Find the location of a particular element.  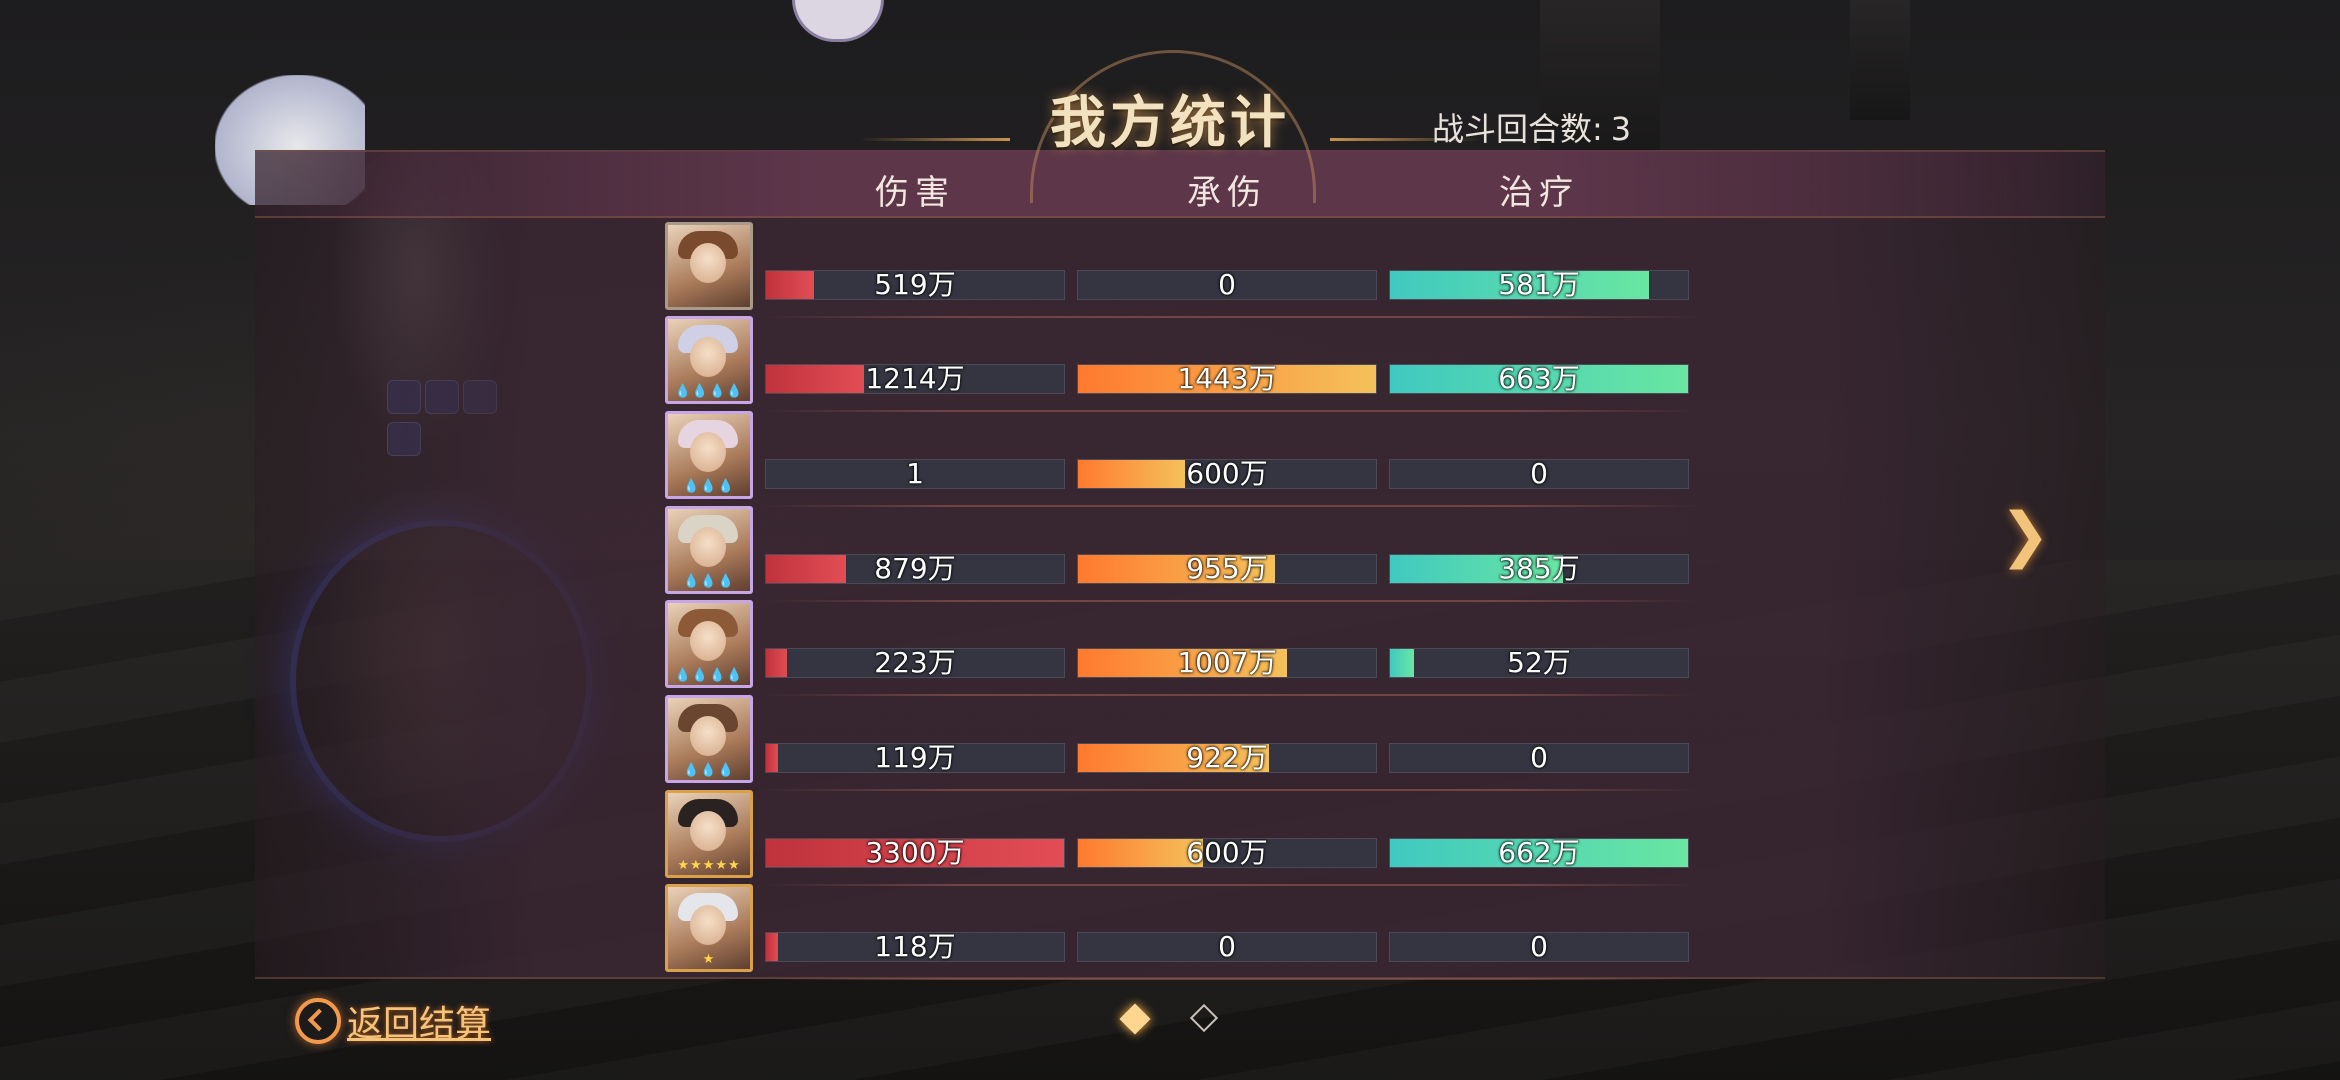

damage-value: 519万 is located at coordinates (915, 285).